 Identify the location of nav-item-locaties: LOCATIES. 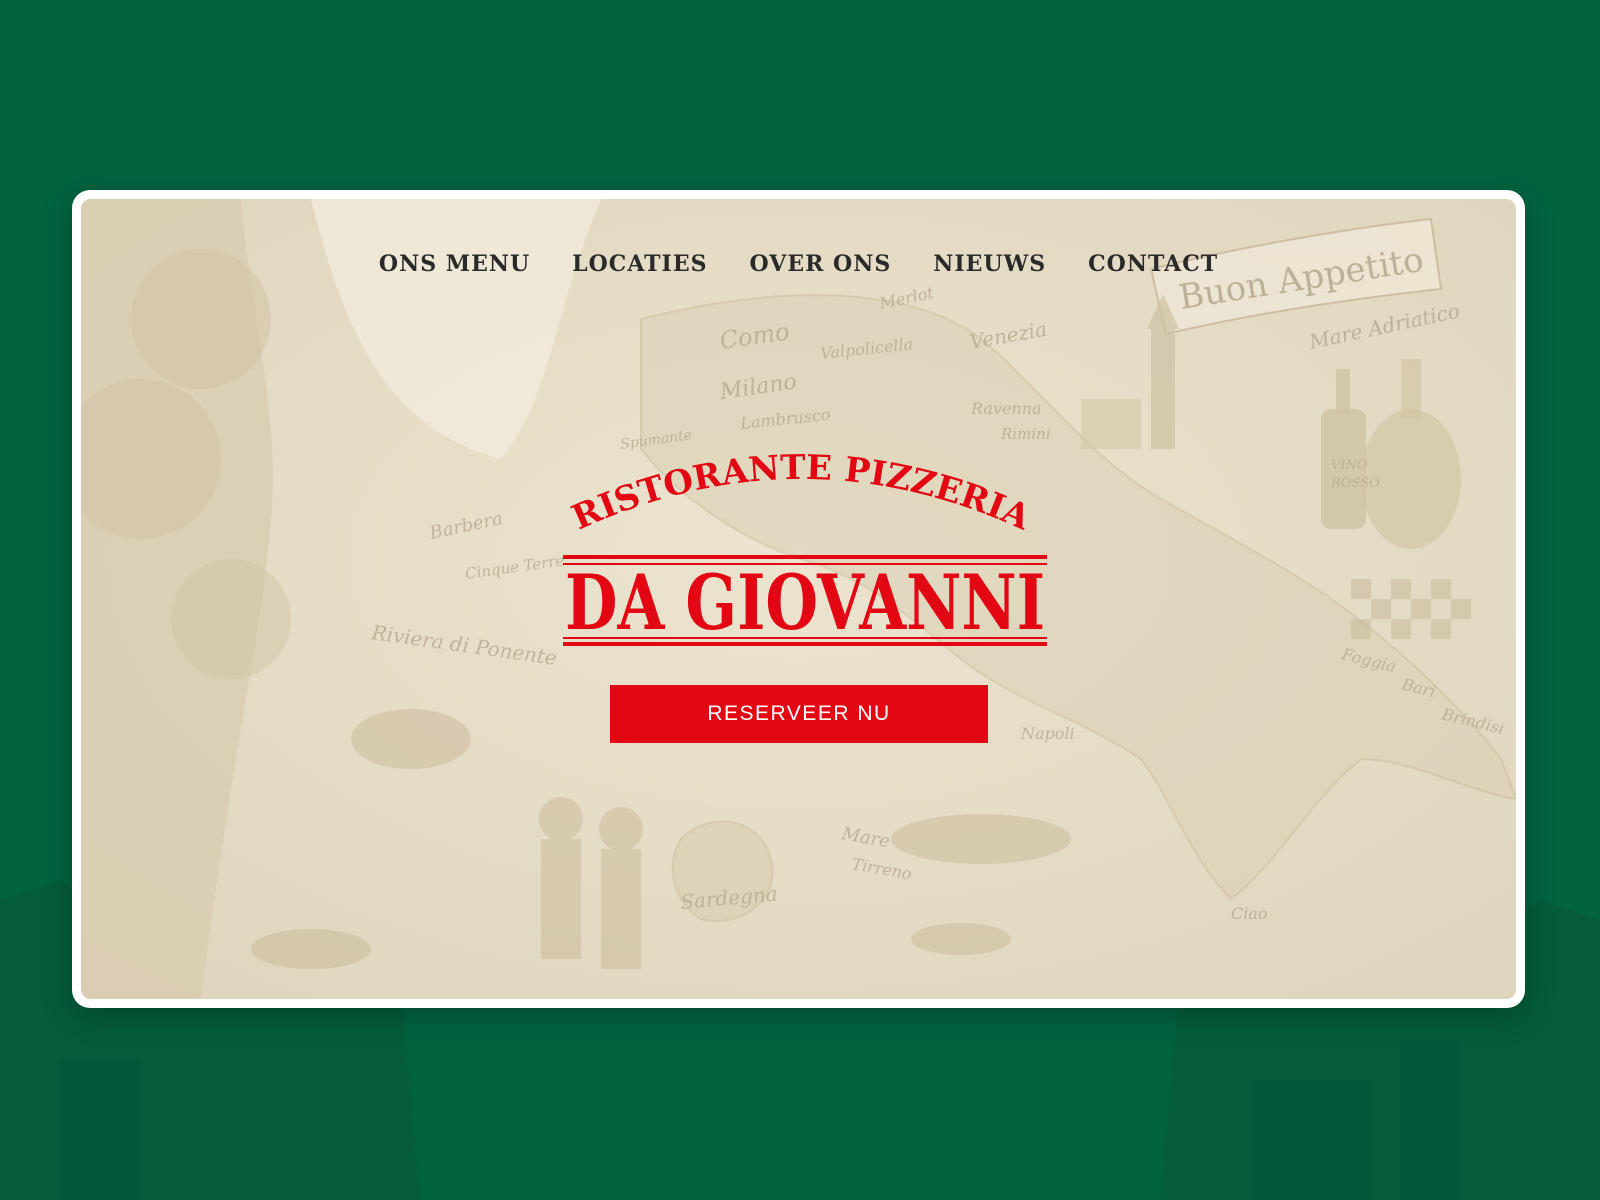
(639, 264).